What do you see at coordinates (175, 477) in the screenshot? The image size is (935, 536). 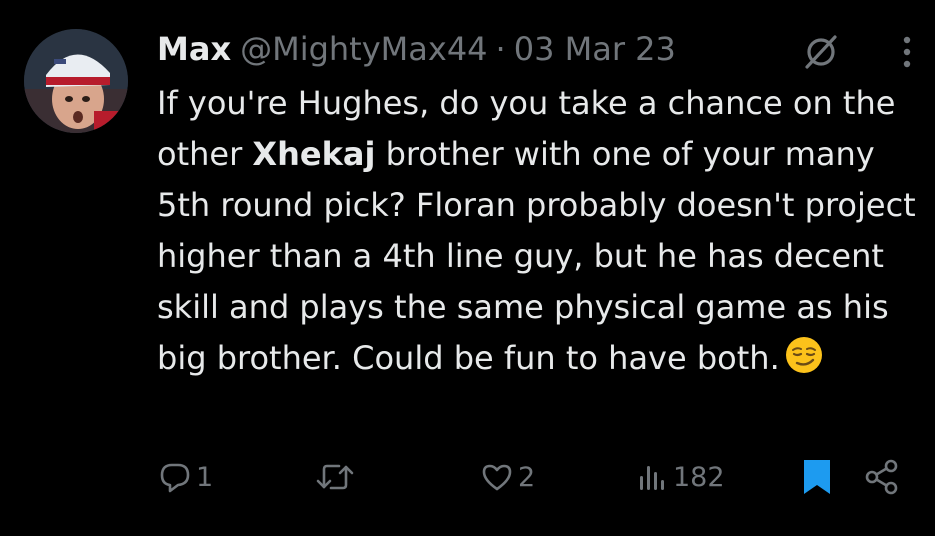 I see `reply-icon` at bounding box center [175, 477].